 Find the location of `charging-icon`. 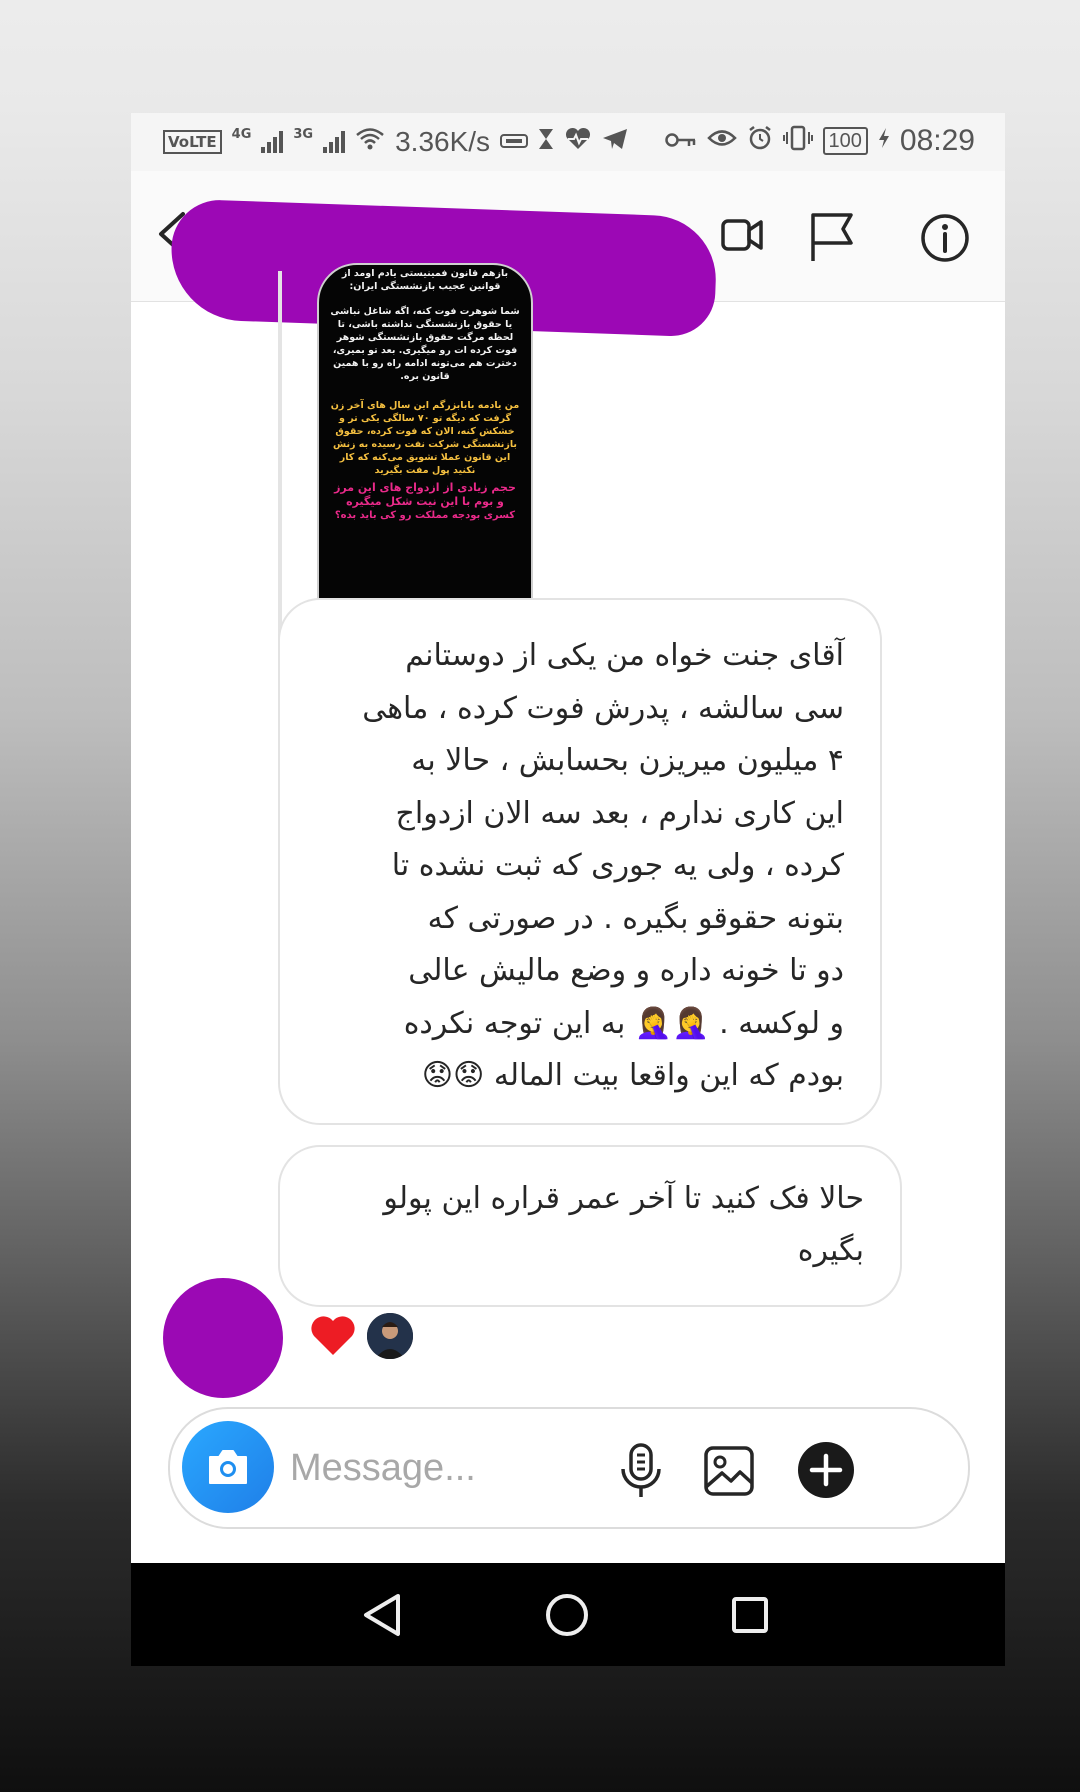

charging-icon is located at coordinates (884, 141).